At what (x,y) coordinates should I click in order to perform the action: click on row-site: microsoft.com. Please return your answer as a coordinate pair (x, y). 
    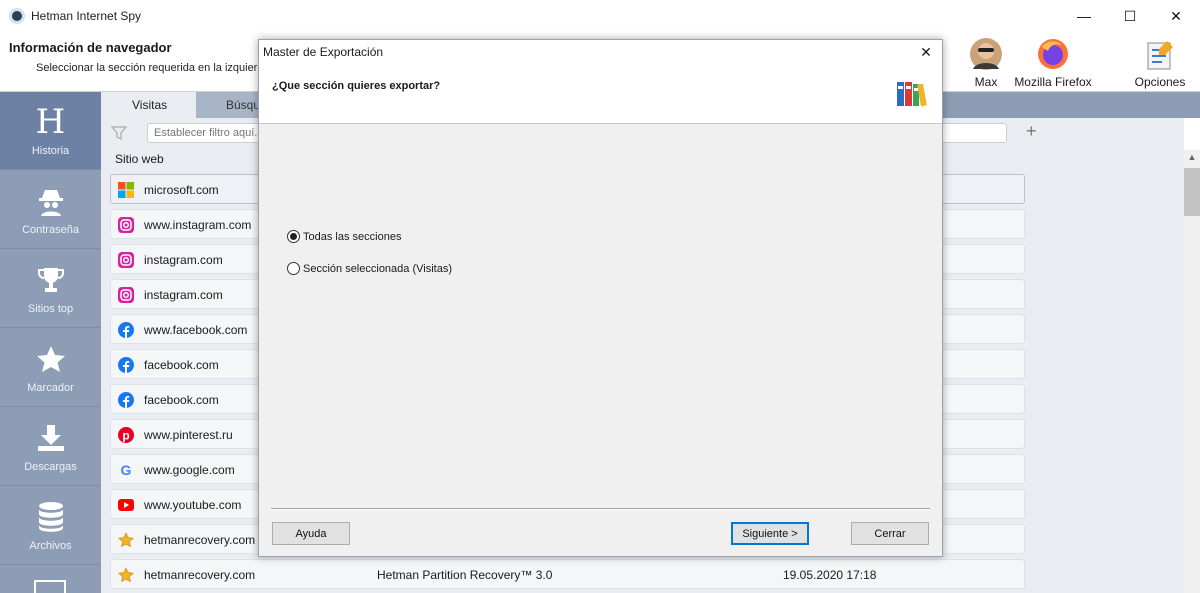
    Looking at the image, I should click on (181, 190).